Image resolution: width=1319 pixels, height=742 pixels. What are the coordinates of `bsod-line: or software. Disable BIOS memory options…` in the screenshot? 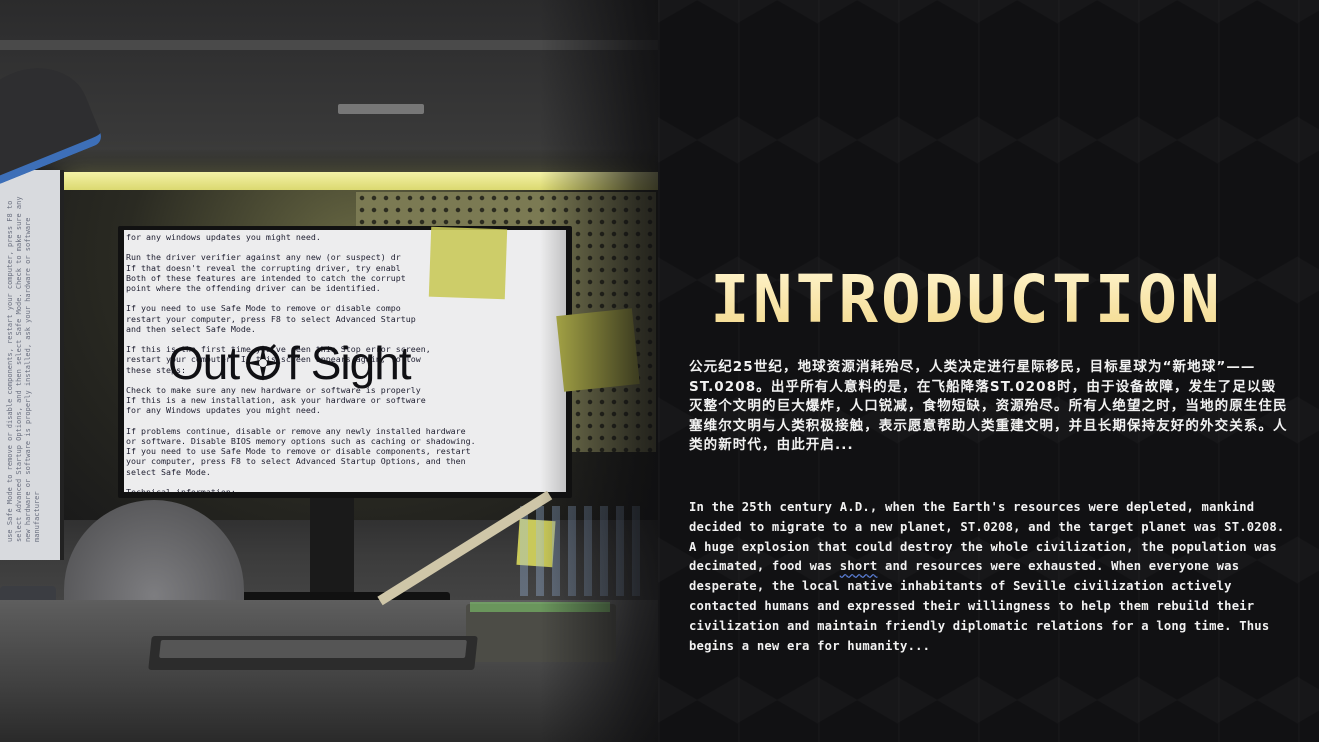 It's located at (301, 441).